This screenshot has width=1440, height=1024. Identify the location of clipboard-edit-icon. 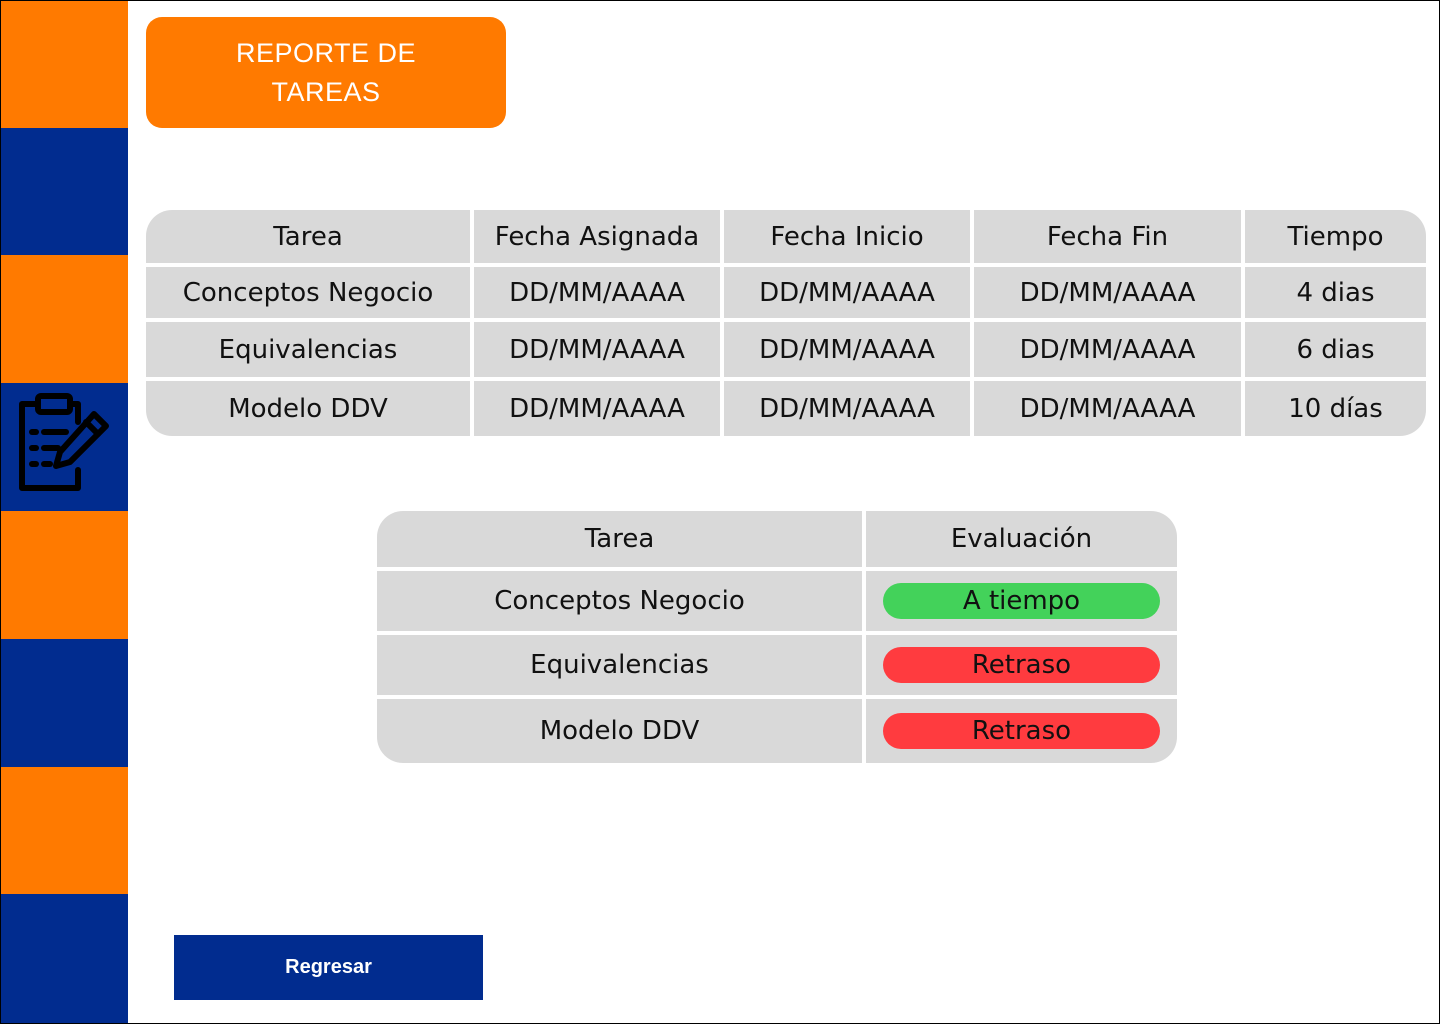
(64, 444).